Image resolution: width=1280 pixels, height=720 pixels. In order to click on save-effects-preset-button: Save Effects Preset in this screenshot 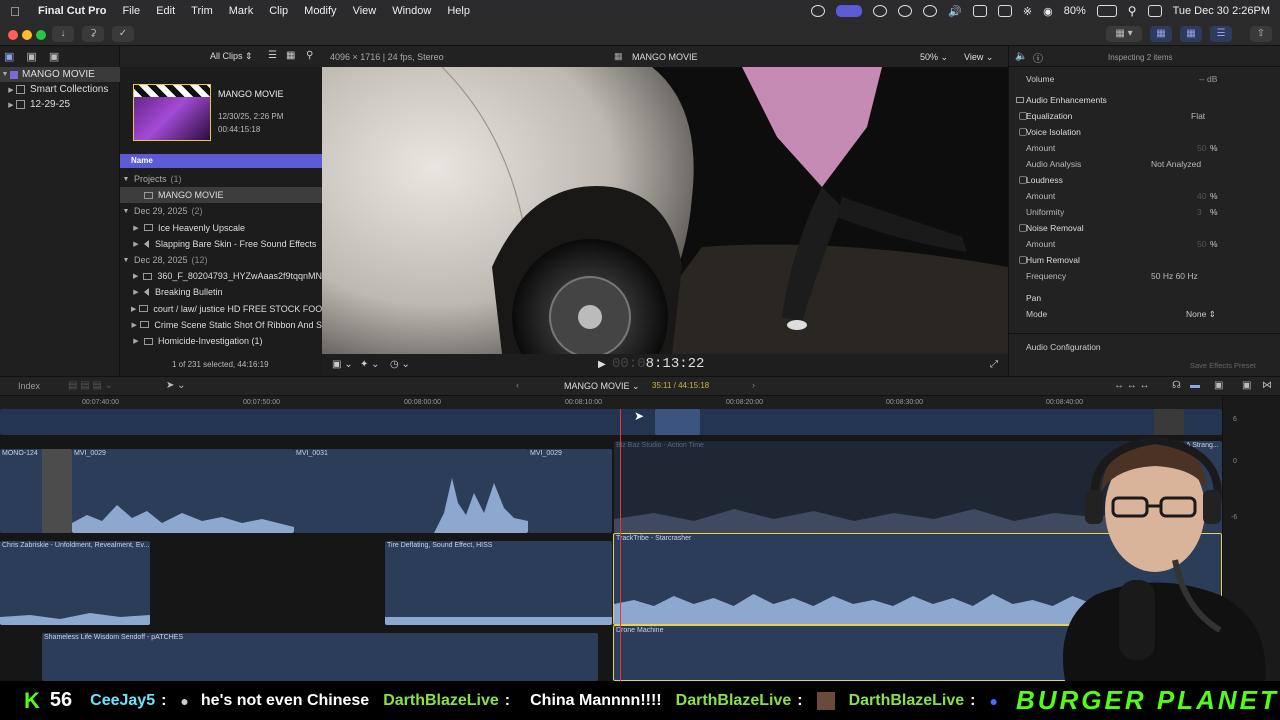, I will do `click(1223, 365)`.